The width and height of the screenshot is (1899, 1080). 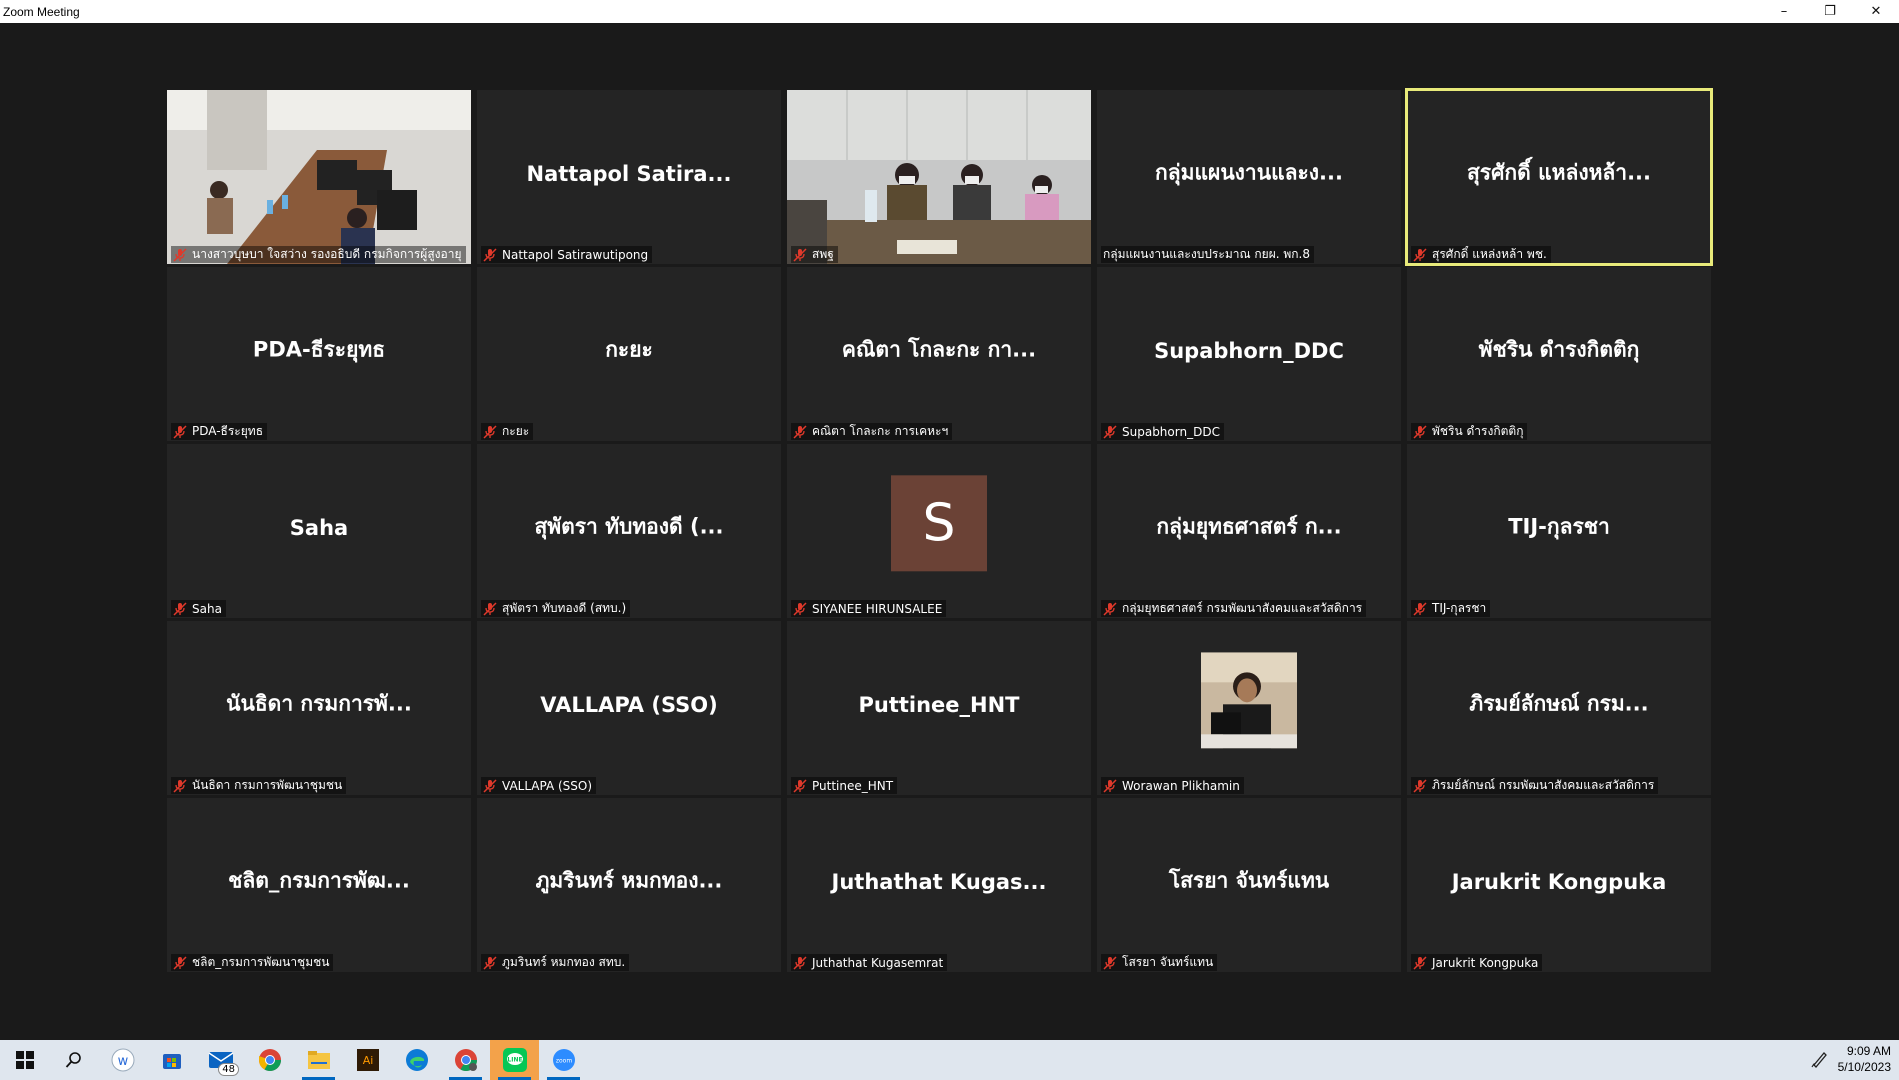 What do you see at coordinates (1543, 785) in the screenshot?
I see `participant-name-text: ภิรมย์ลักษณ์ กรมพัฒนาสังคมและสวัสดิการ` at bounding box center [1543, 785].